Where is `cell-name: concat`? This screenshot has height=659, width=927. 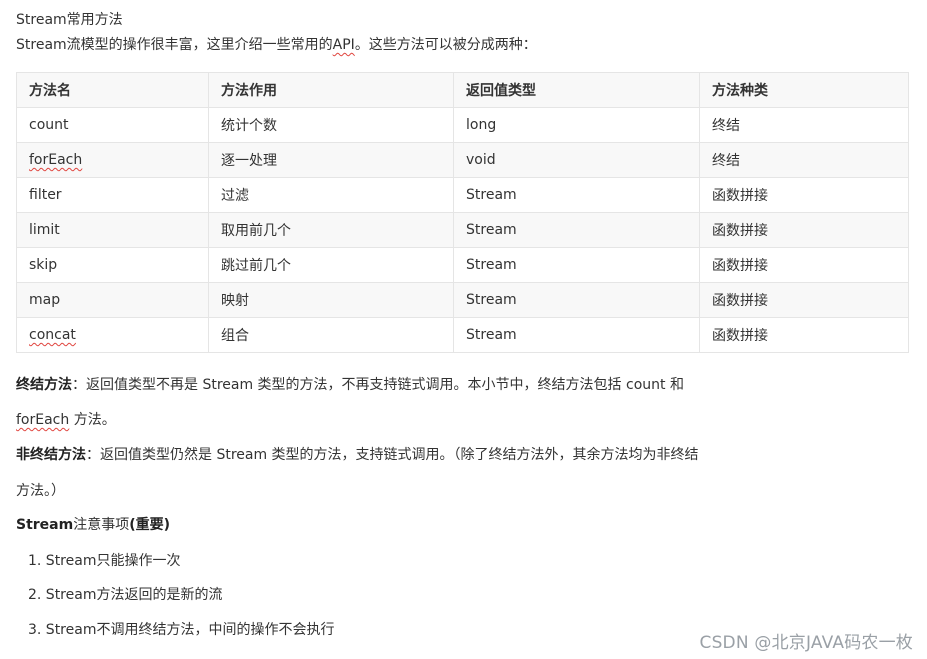
cell-name: concat is located at coordinates (112, 335).